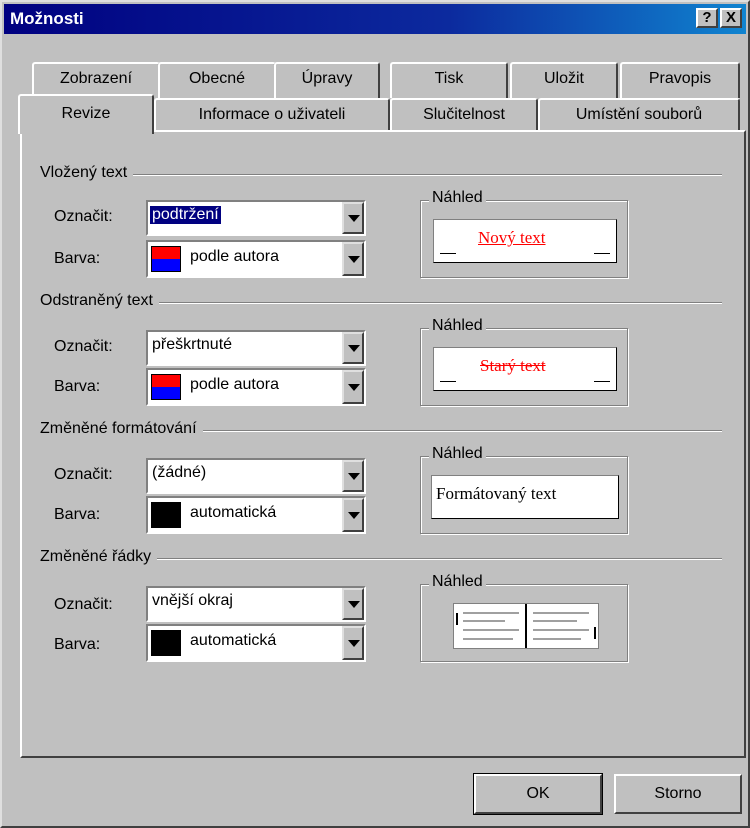  What do you see at coordinates (121, 429) in the screenshot?
I see `group-title-formatting: Změněné formátování` at bounding box center [121, 429].